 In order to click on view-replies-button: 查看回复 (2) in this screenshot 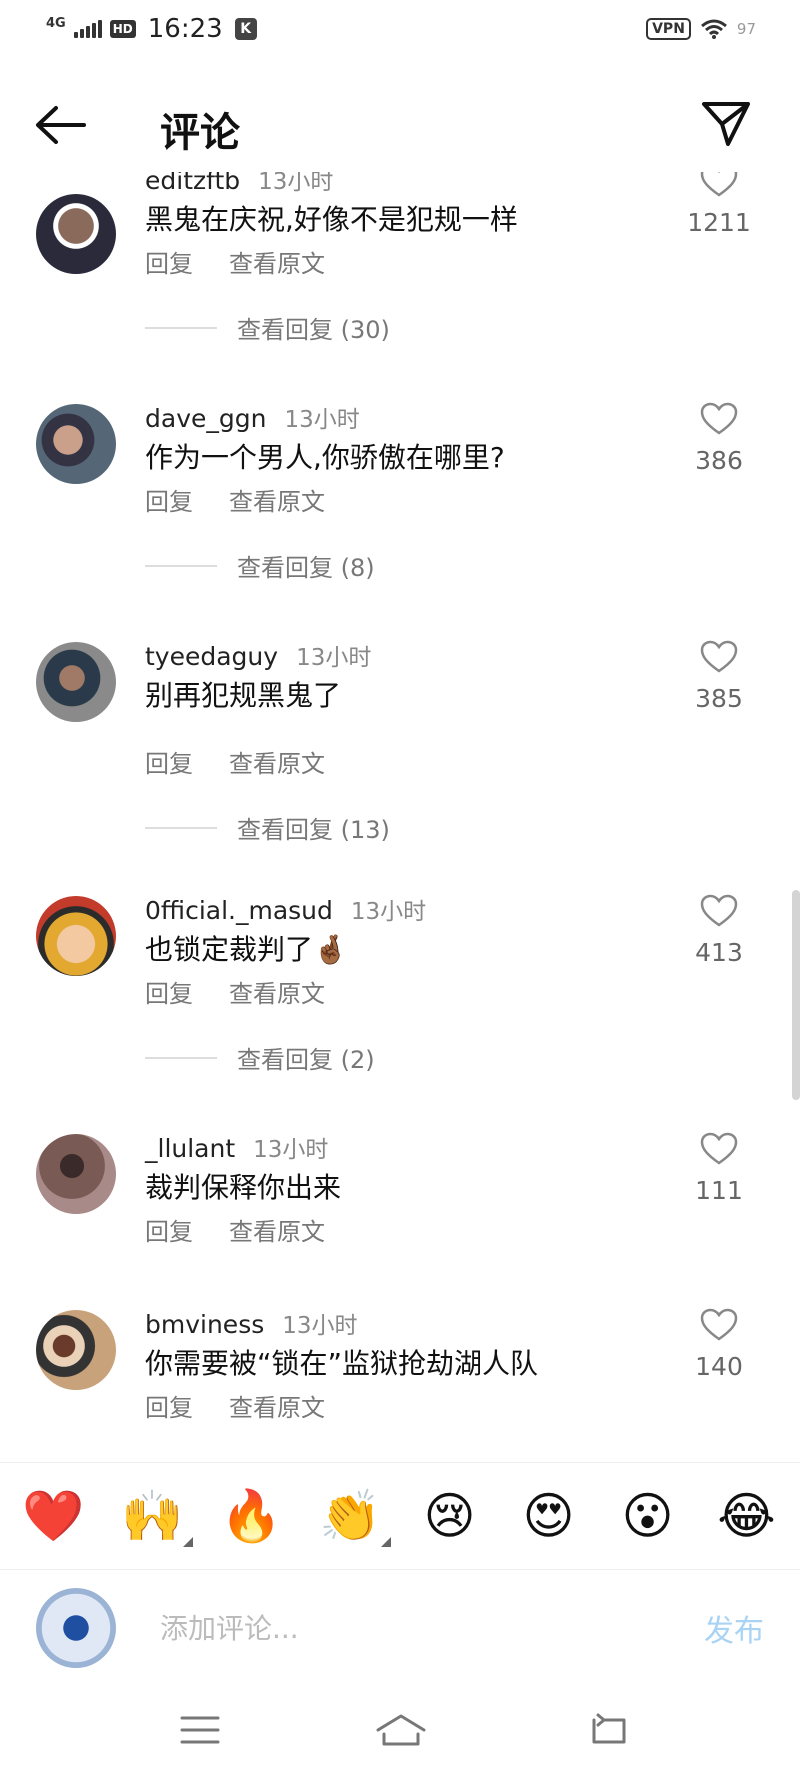, I will do `click(260, 1057)`.